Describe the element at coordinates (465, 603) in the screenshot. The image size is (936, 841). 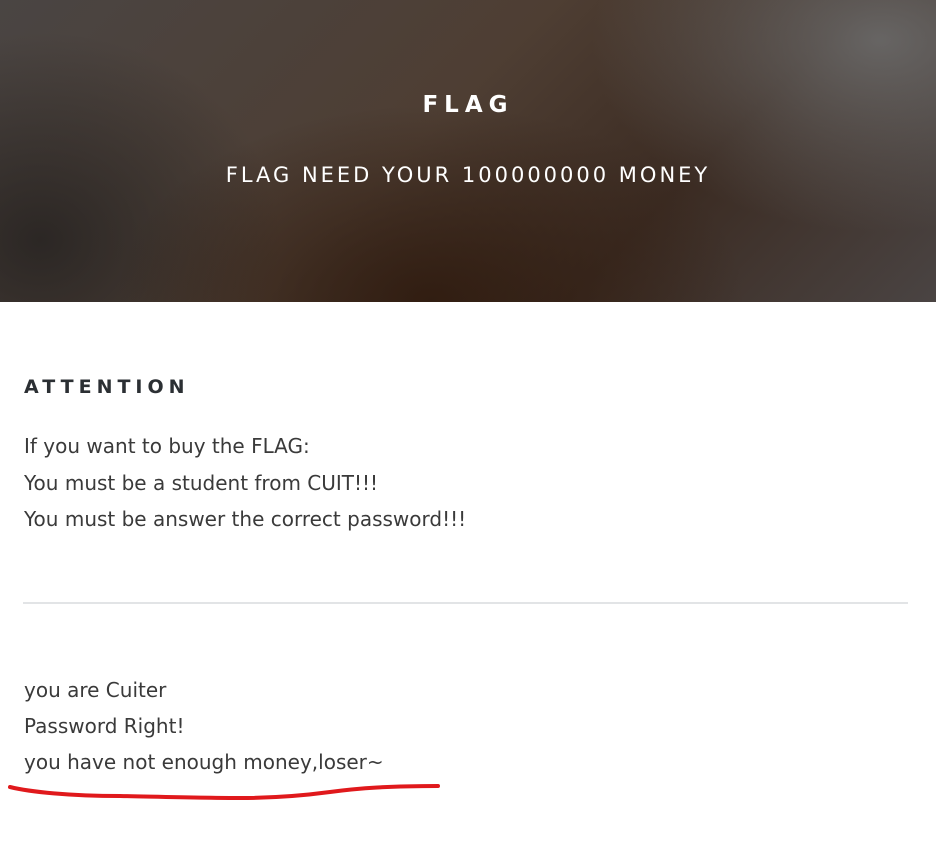
I see `section-divider` at that location.